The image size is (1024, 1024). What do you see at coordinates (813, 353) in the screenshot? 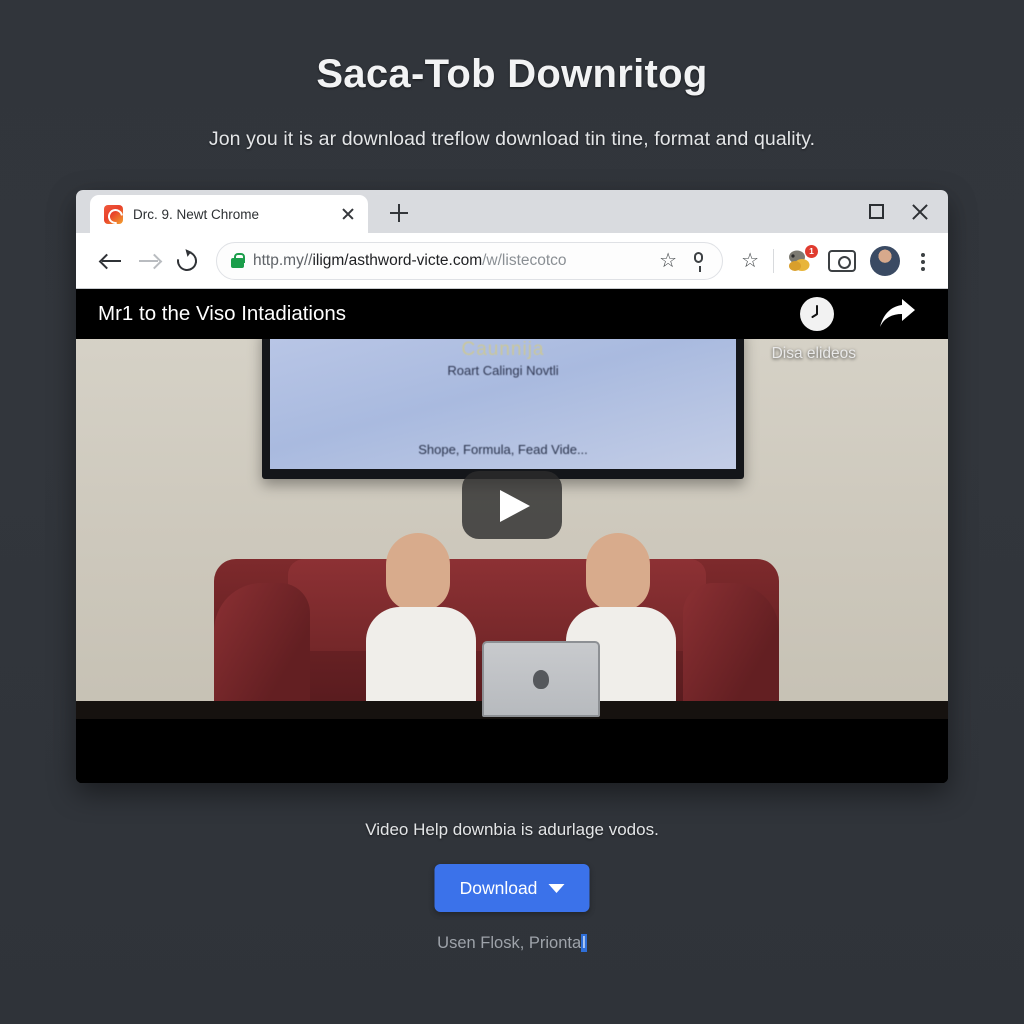
I see `video-action-label: Disa elideos` at bounding box center [813, 353].